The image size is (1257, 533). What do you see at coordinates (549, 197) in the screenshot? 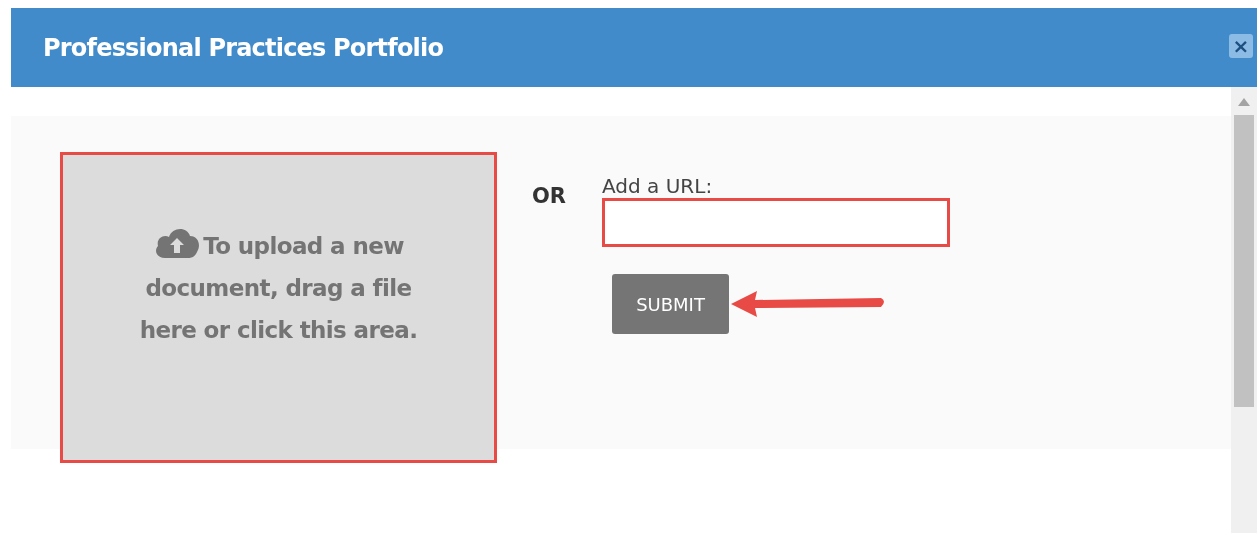
I see `or-separator: OR` at bounding box center [549, 197].